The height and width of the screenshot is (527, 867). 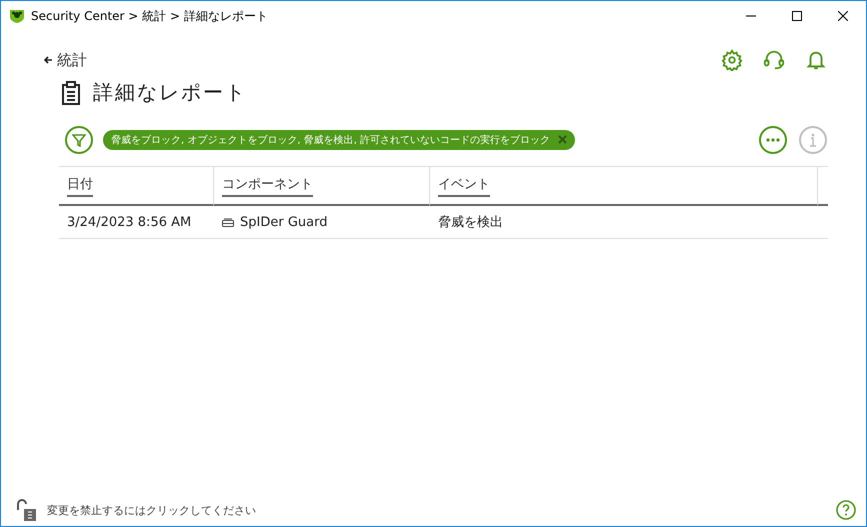 I want to click on column-header: 日付, so click(x=80, y=185).